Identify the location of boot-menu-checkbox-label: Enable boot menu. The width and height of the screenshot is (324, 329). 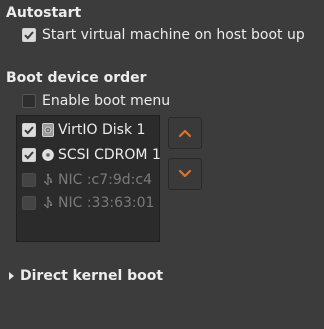
(106, 101).